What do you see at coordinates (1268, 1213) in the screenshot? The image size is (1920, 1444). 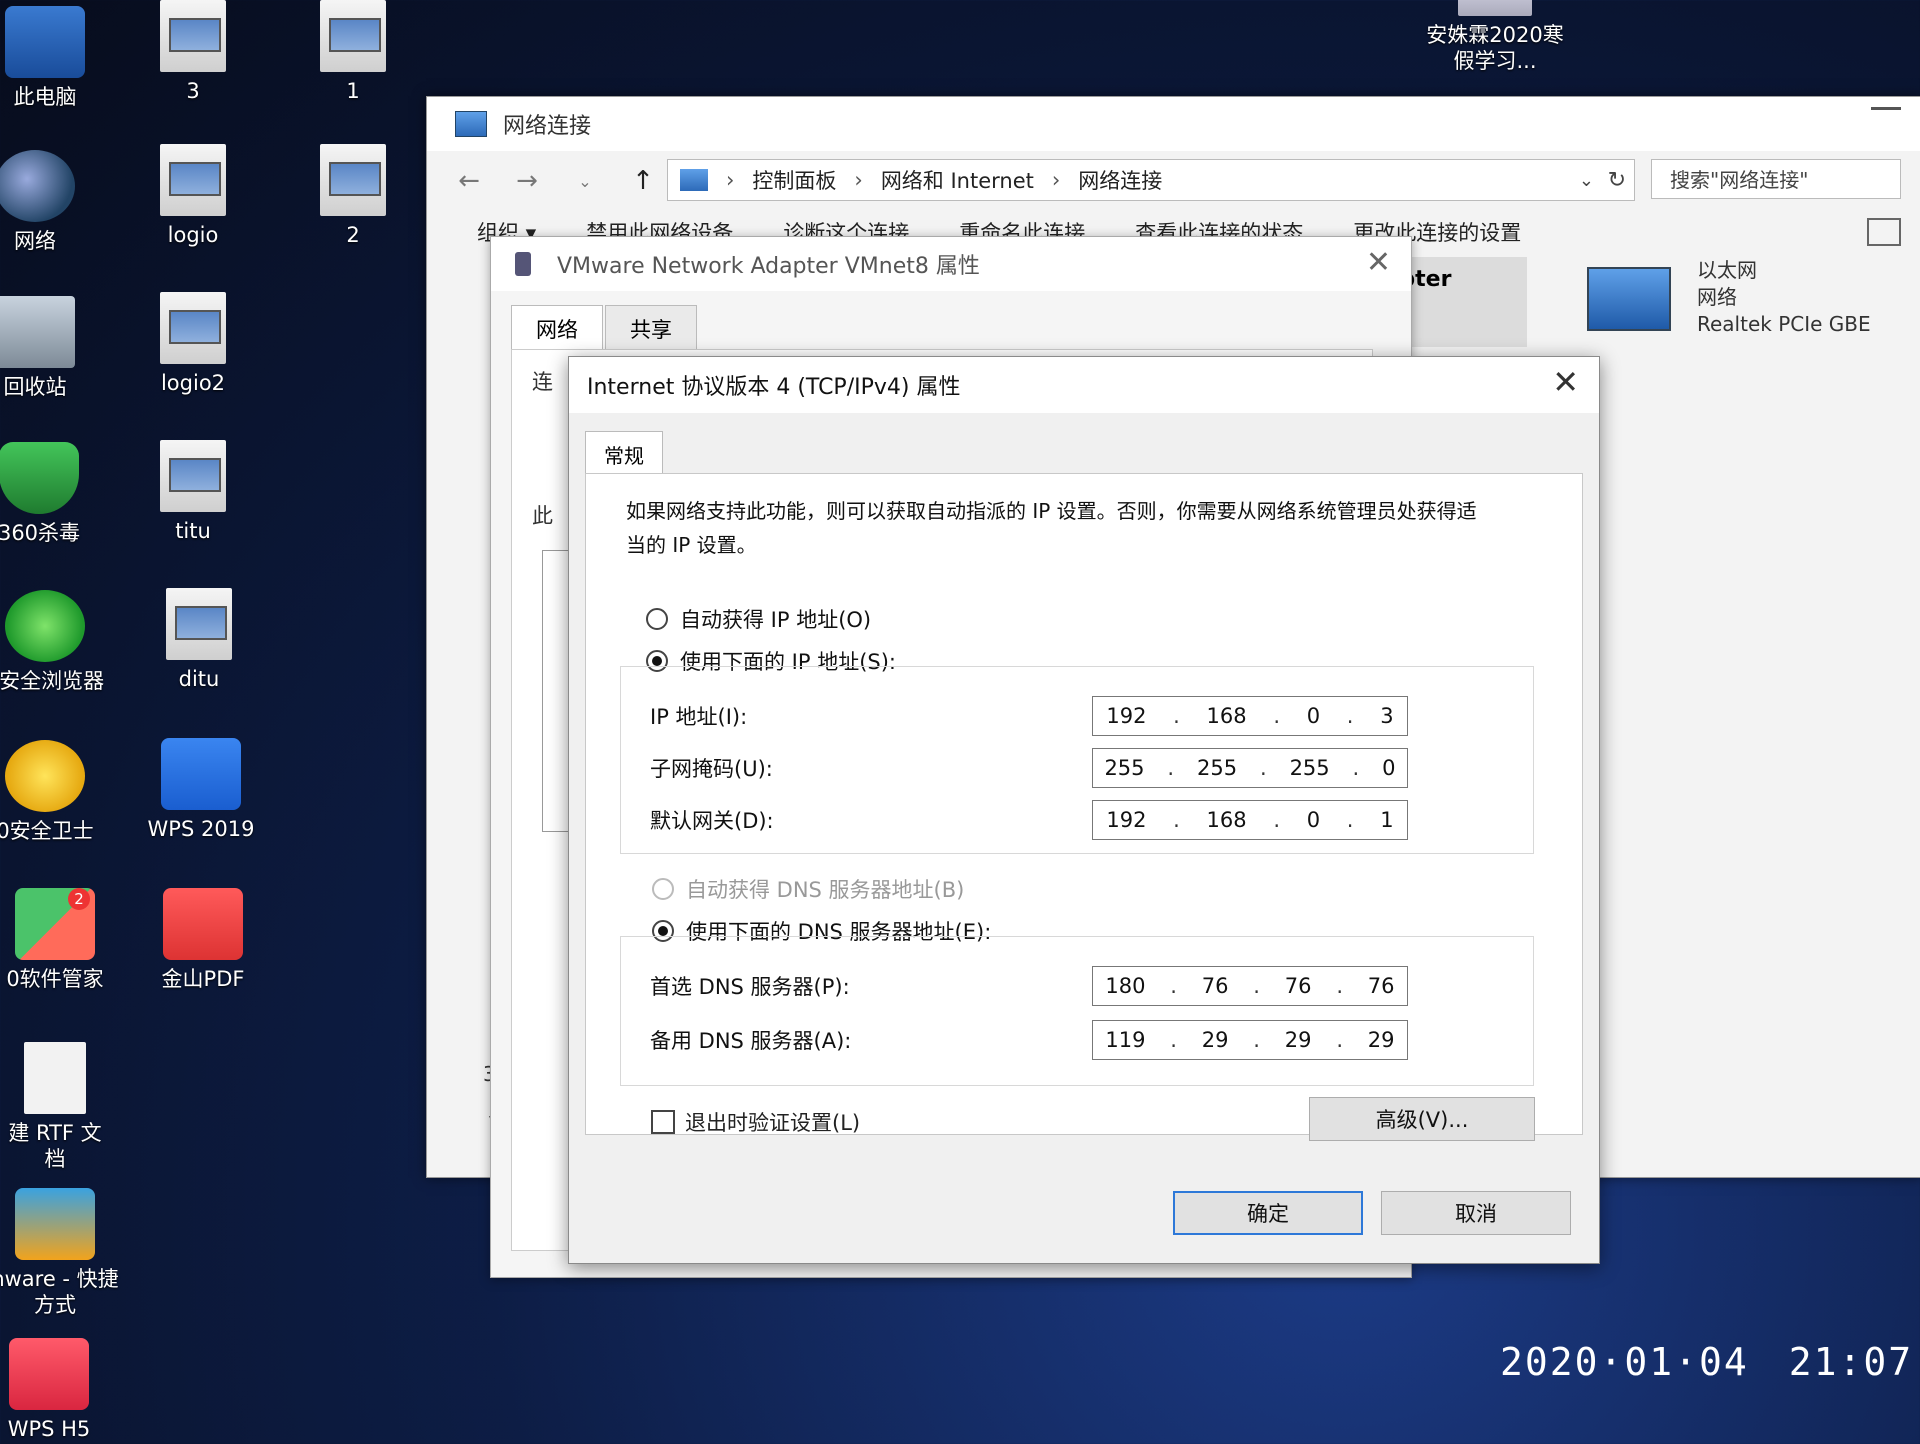 I see `ok-button: 确定` at bounding box center [1268, 1213].